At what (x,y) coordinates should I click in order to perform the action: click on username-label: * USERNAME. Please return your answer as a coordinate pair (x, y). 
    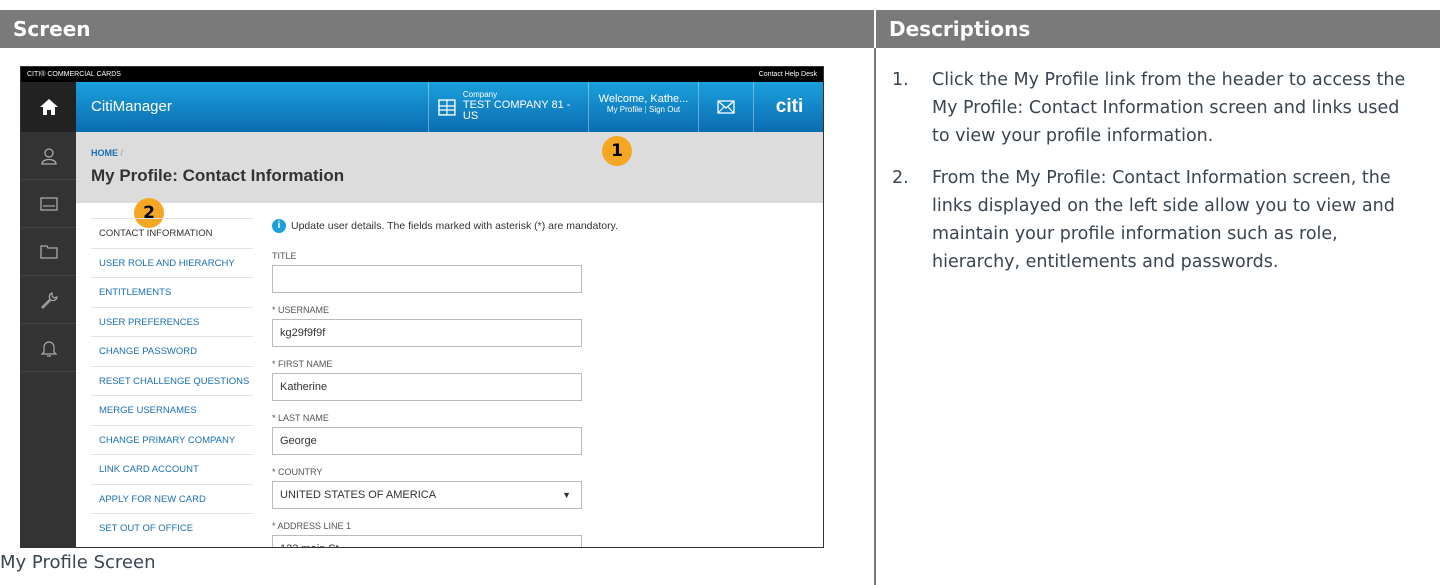
    Looking at the image, I should click on (301, 310).